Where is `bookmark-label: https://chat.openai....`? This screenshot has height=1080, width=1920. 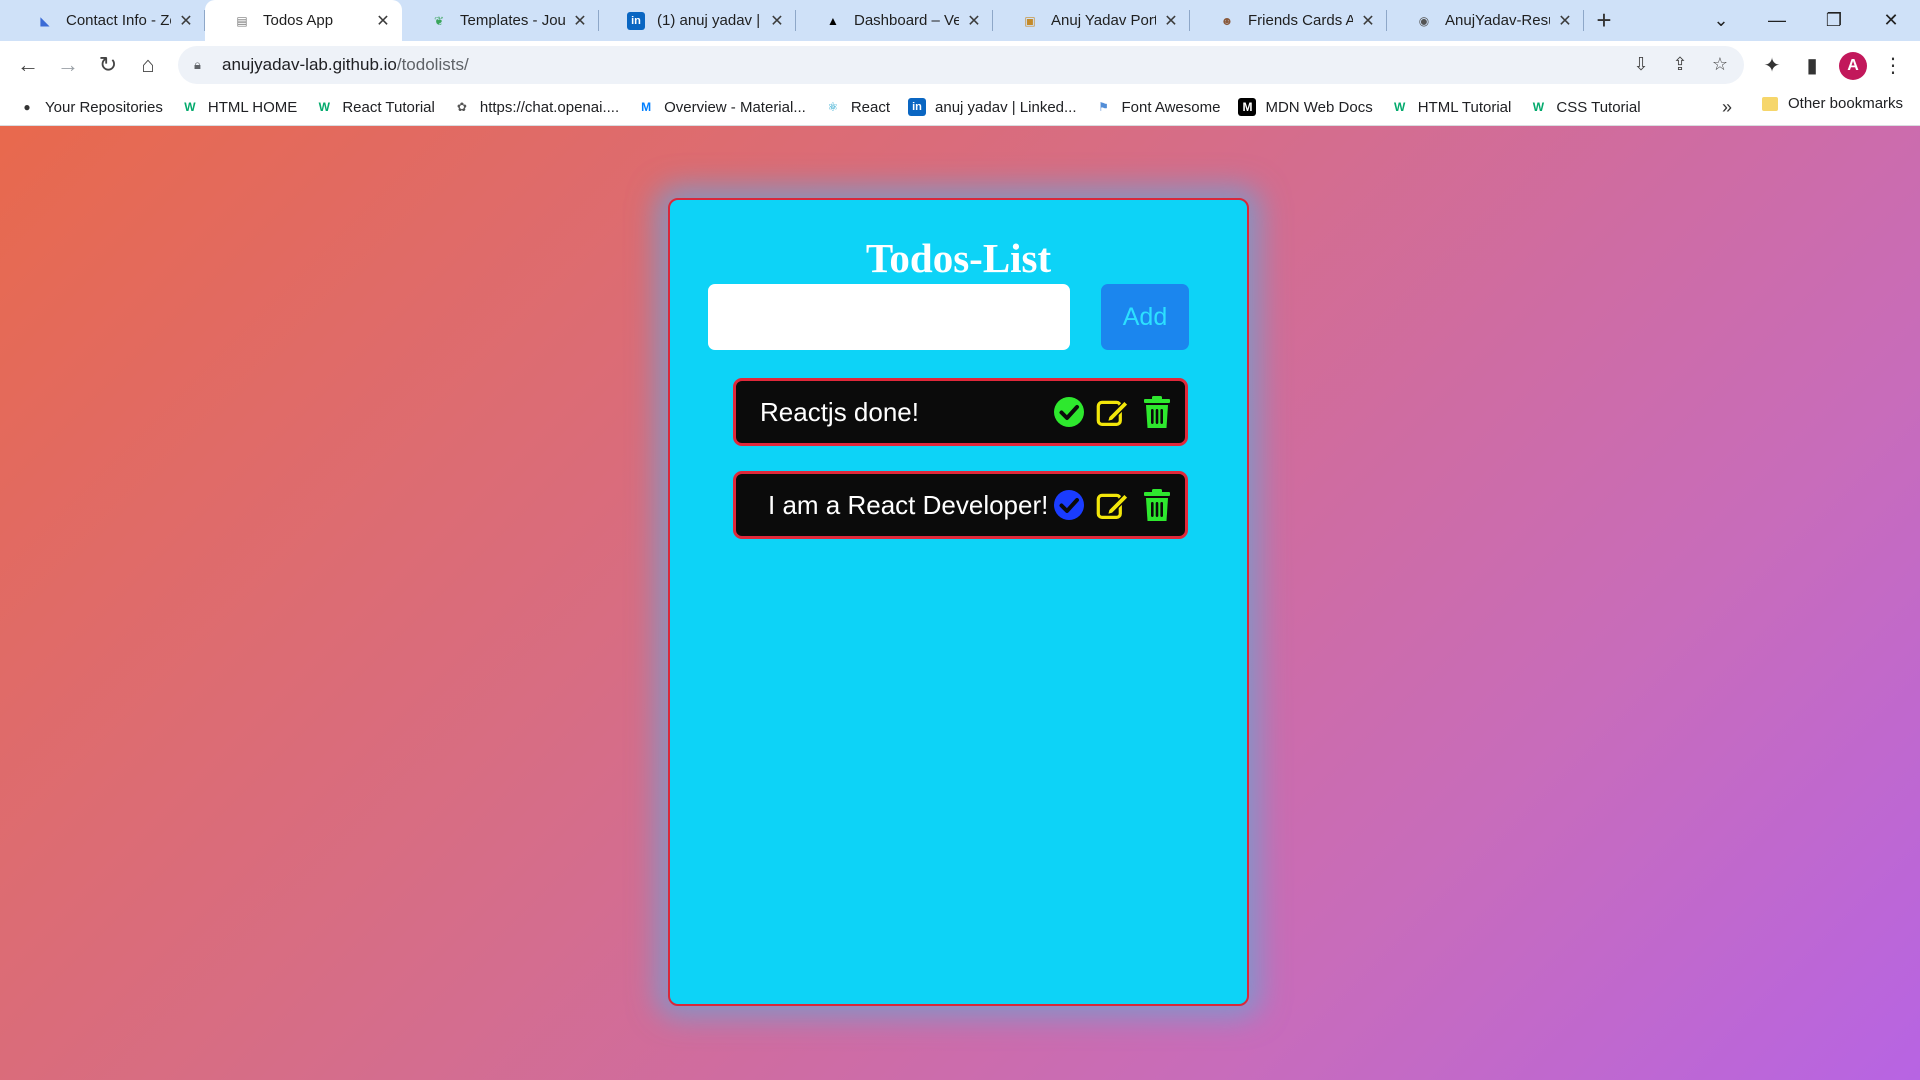 bookmark-label: https://chat.openai.... is located at coordinates (549, 107).